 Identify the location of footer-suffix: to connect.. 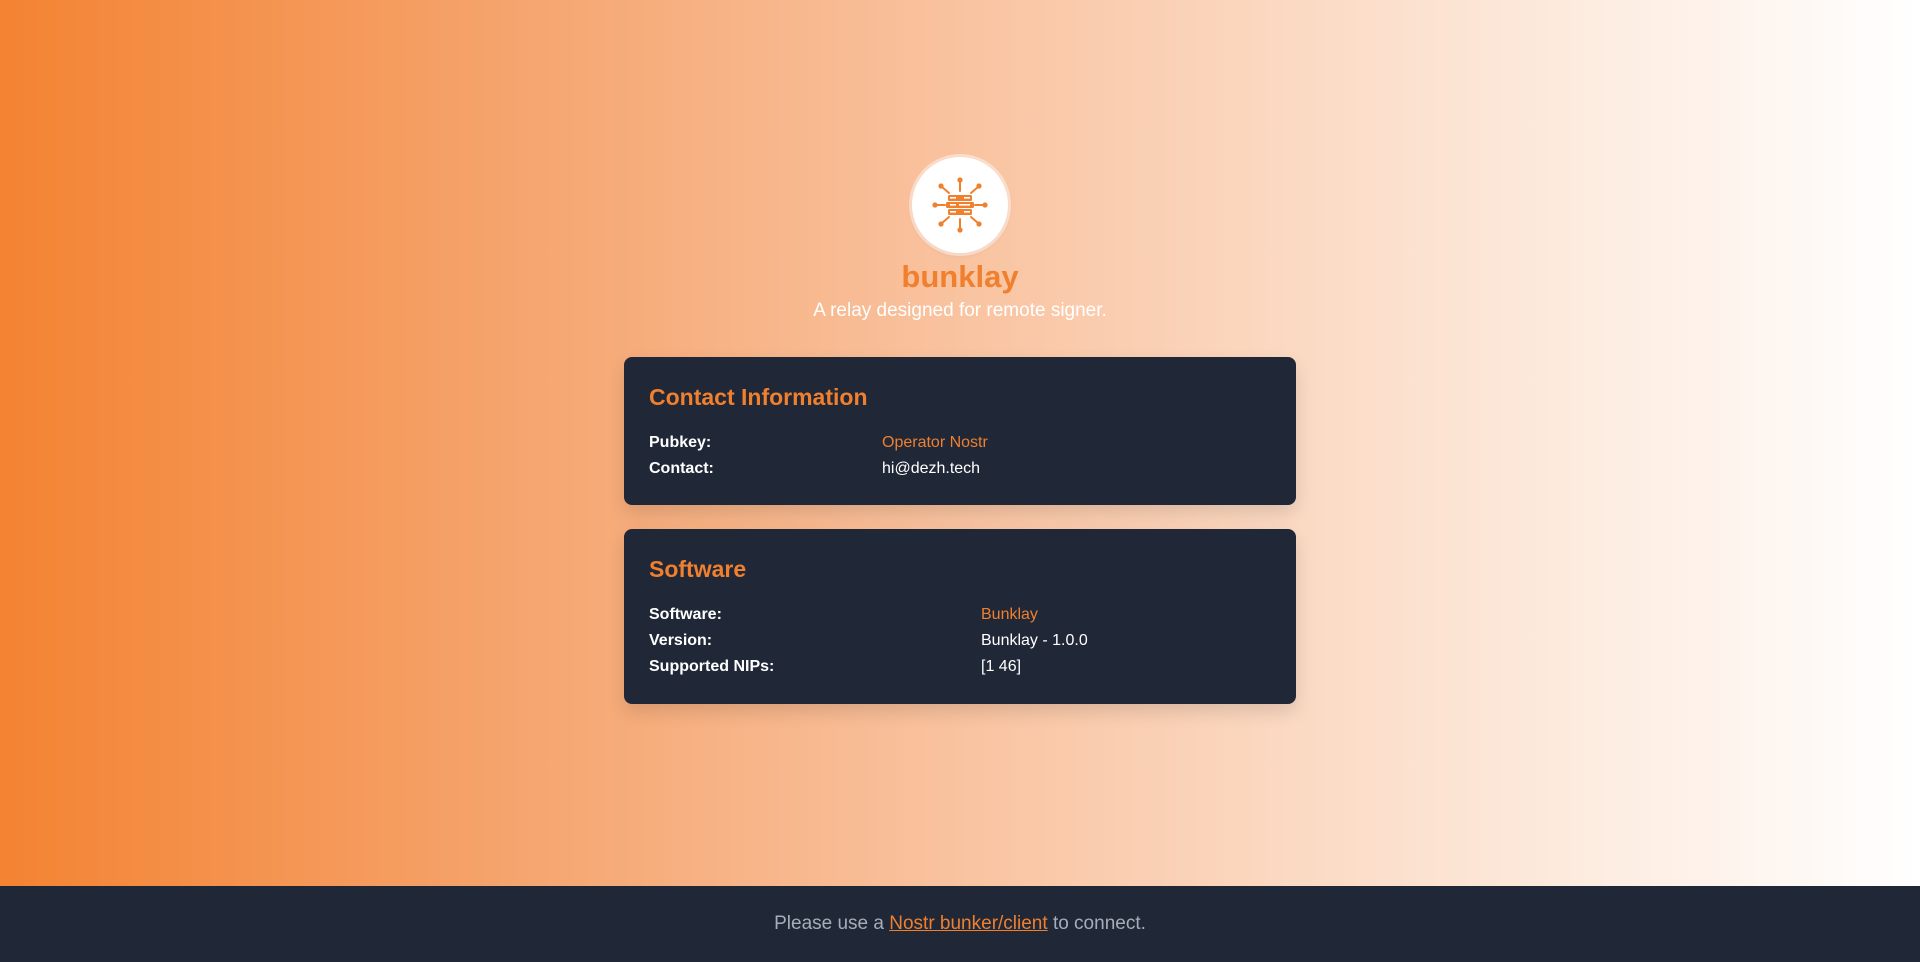
(1099, 923).